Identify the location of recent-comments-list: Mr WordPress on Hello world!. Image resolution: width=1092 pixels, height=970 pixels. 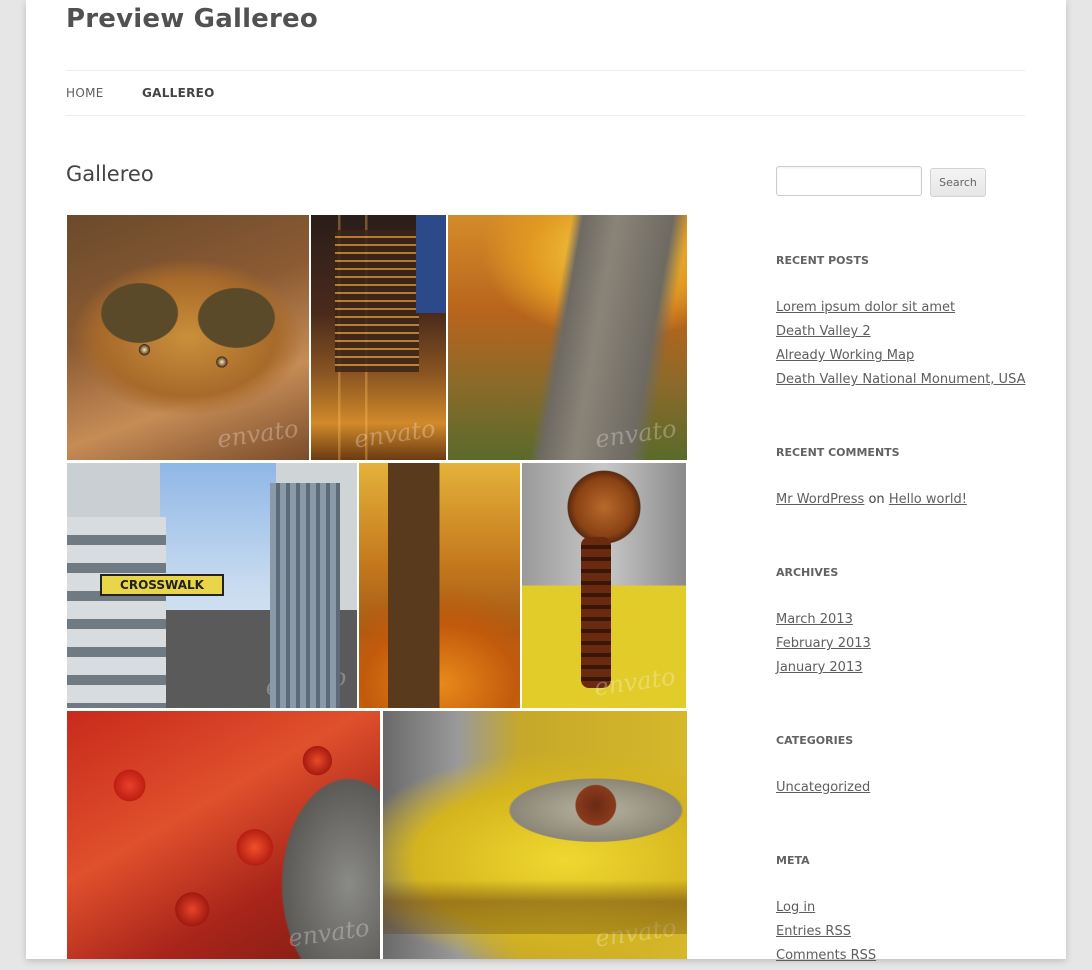
(871, 502).